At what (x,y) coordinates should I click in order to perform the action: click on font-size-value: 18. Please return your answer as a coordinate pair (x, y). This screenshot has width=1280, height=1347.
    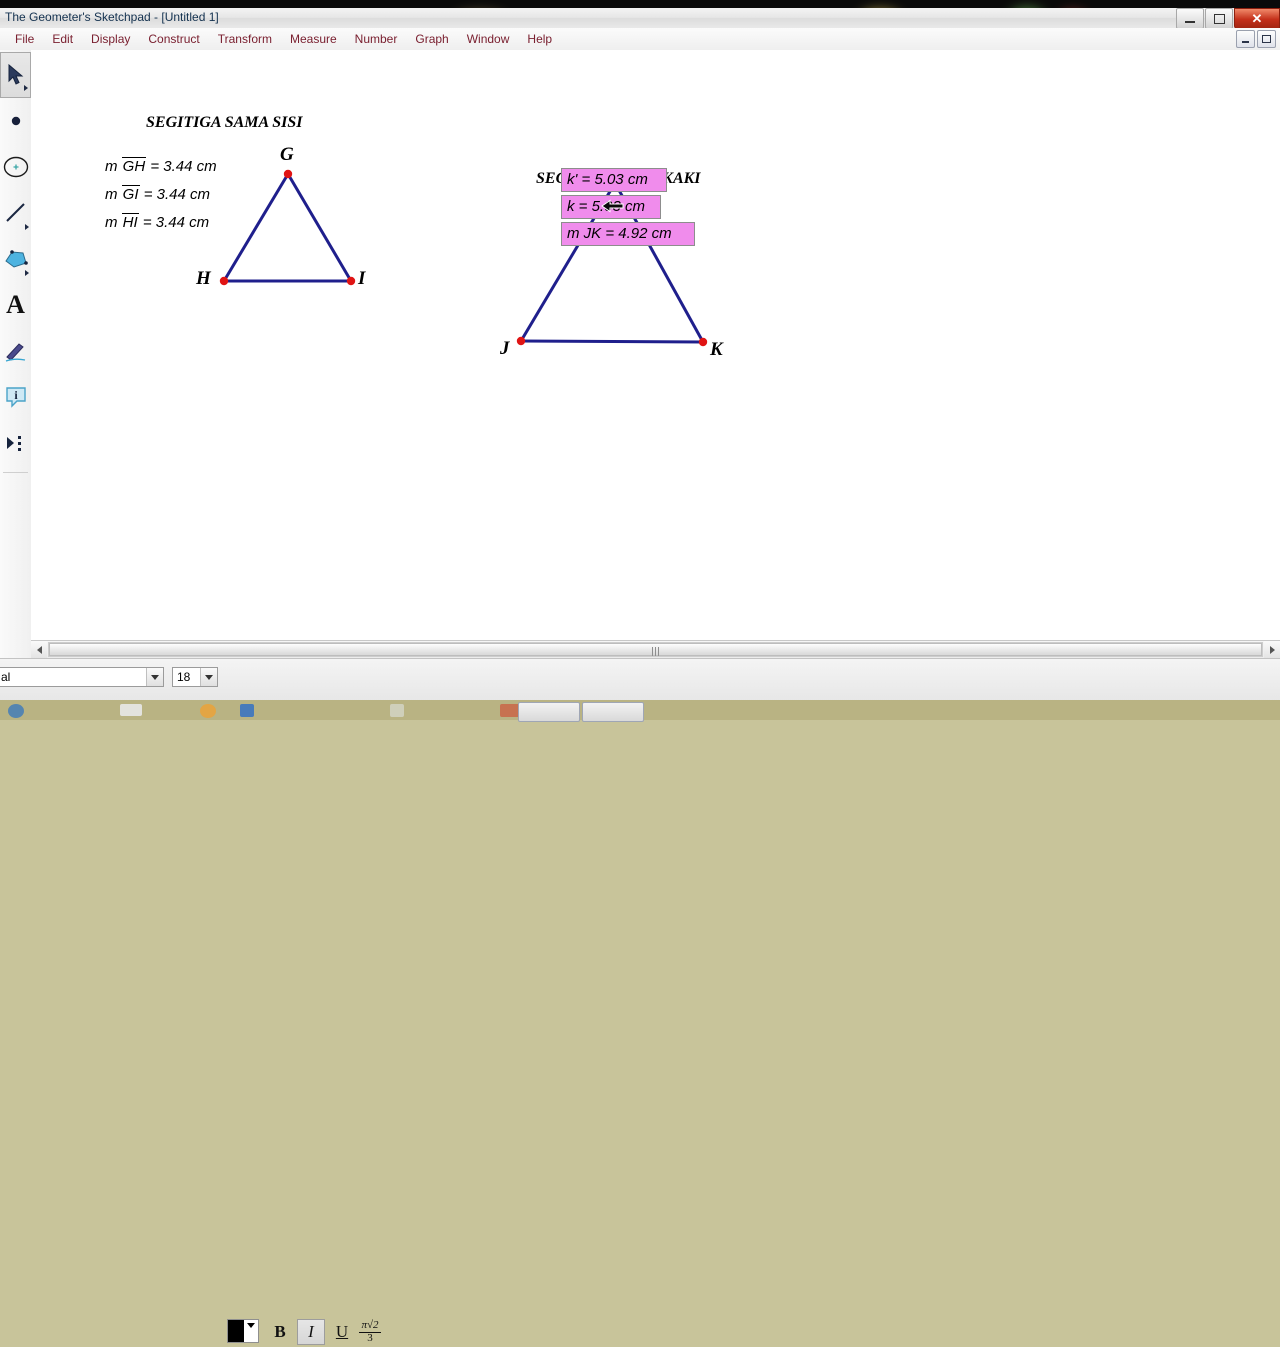
    Looking at the image, I should click on (184, 677).